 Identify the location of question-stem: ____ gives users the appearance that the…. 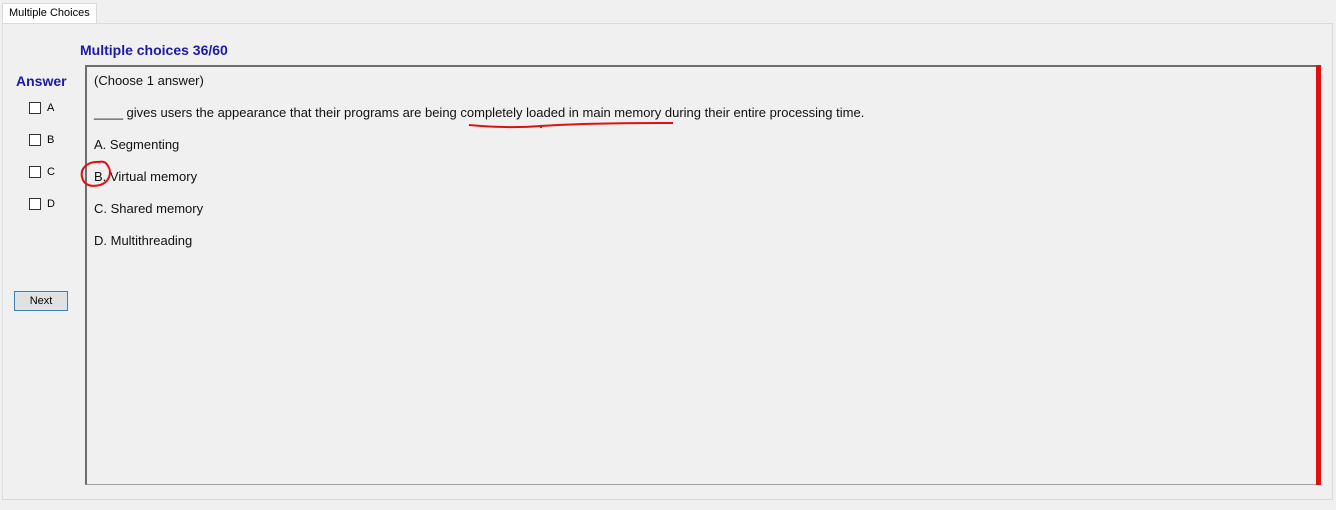
(479, 112).